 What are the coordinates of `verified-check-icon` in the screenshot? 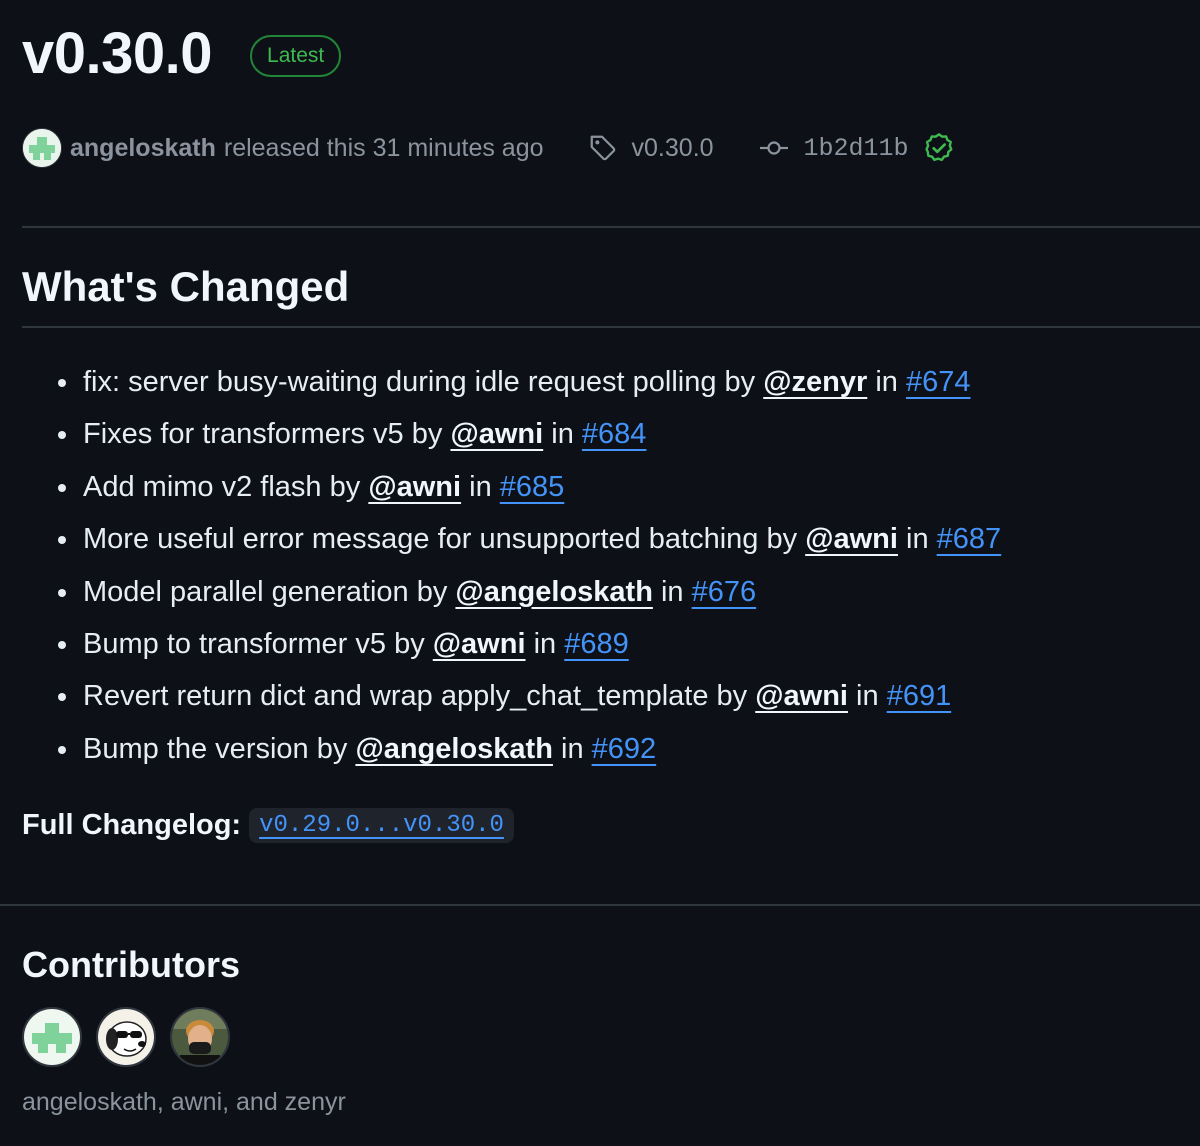 It's located at (939, 148).